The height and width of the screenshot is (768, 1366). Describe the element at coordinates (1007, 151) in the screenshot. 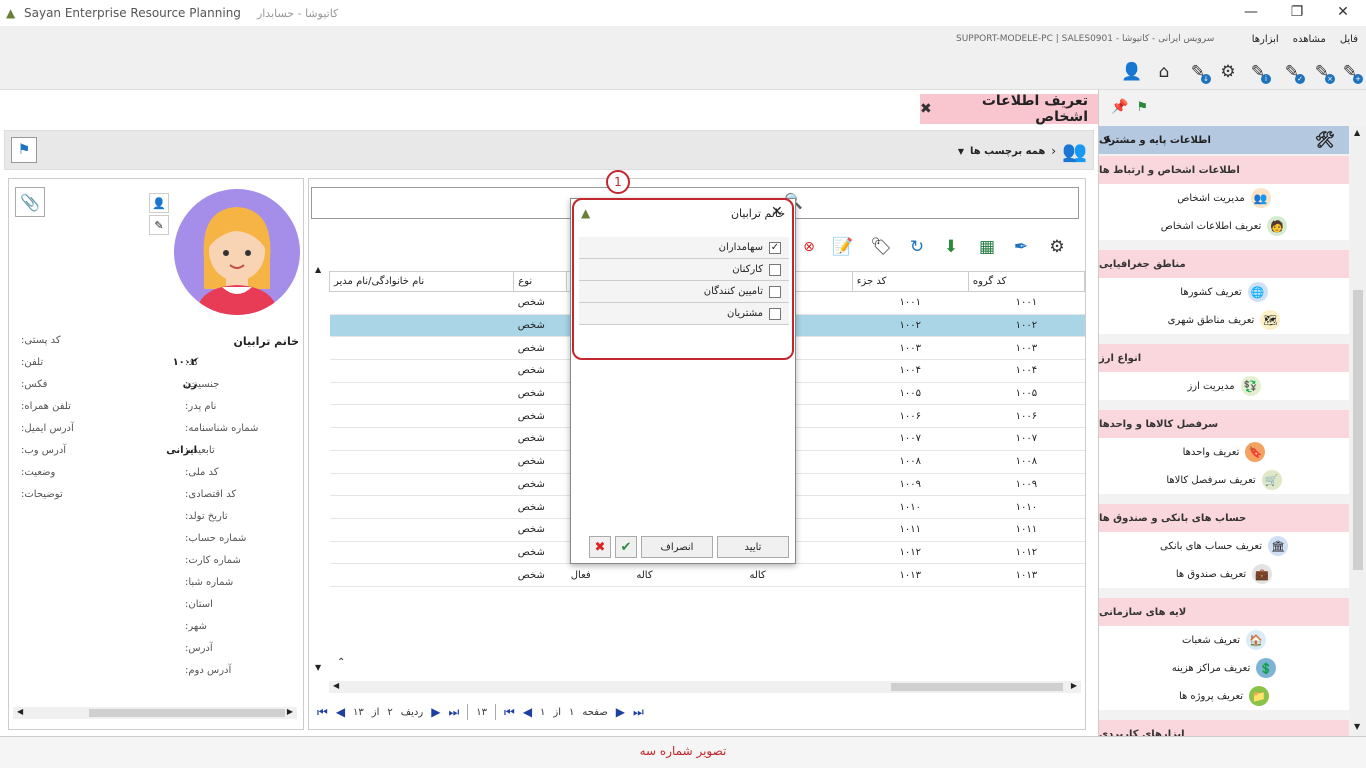

I see `tag-filter-label: همه برچسب ها` at that location.